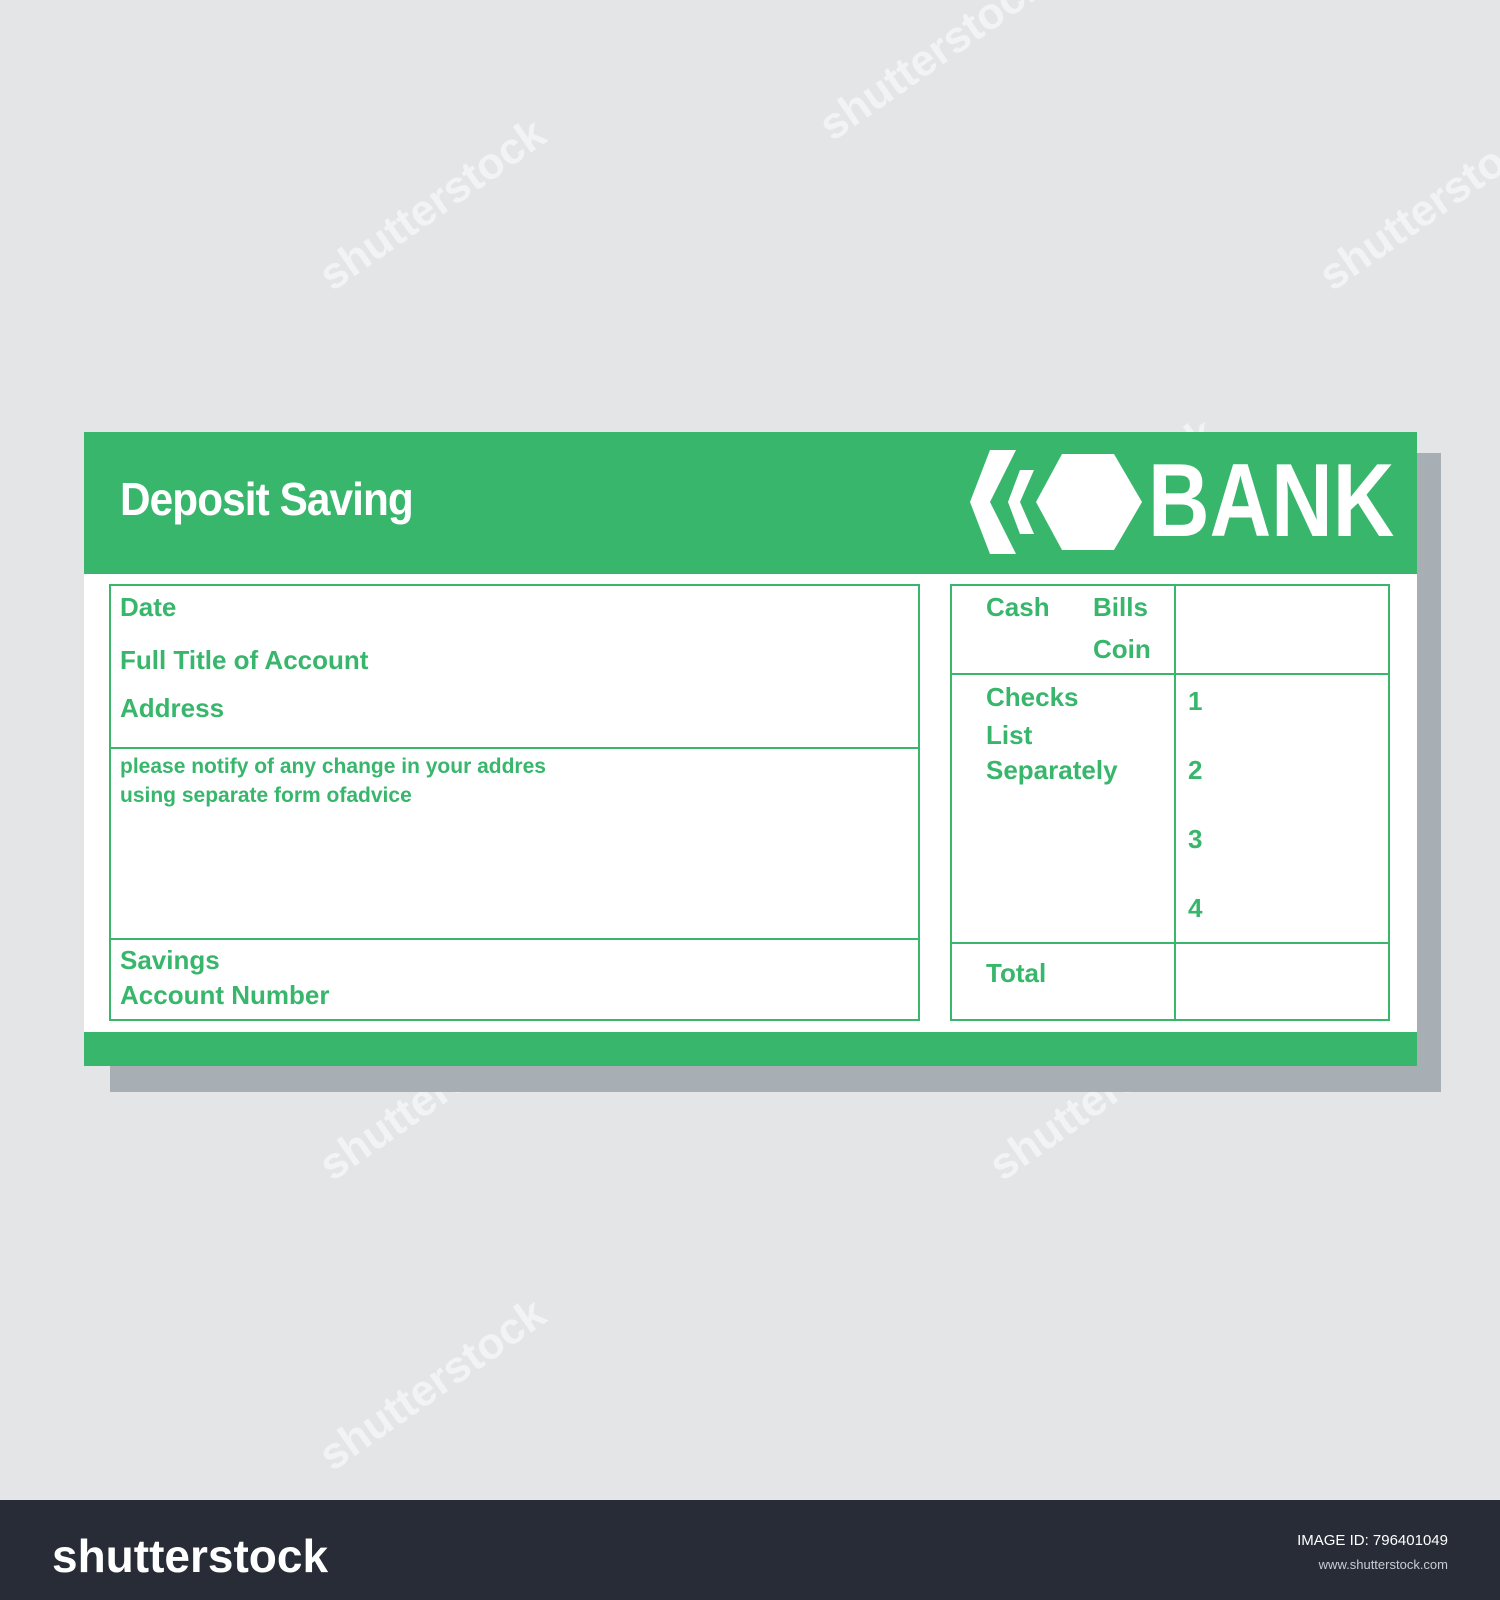 This screenshot has width=1500, height=1600. What do you see at coordinates (1372, 1540) in the screenshot?
I see `image-id: IMAGE ID: 796401049` at bounding box center [1372, 1540].